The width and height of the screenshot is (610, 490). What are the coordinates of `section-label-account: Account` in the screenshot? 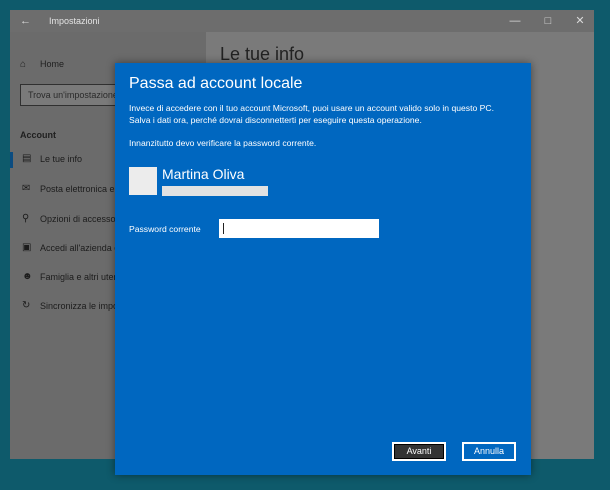 It's located at (38, 135).